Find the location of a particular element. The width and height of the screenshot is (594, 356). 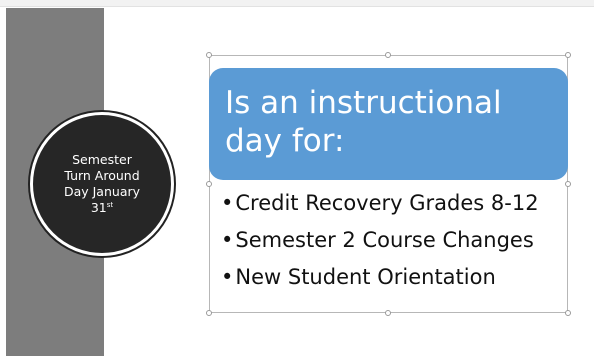

date-badge-circle: Semester Turn Around Day January 31st is located at coordinates (102, 184).